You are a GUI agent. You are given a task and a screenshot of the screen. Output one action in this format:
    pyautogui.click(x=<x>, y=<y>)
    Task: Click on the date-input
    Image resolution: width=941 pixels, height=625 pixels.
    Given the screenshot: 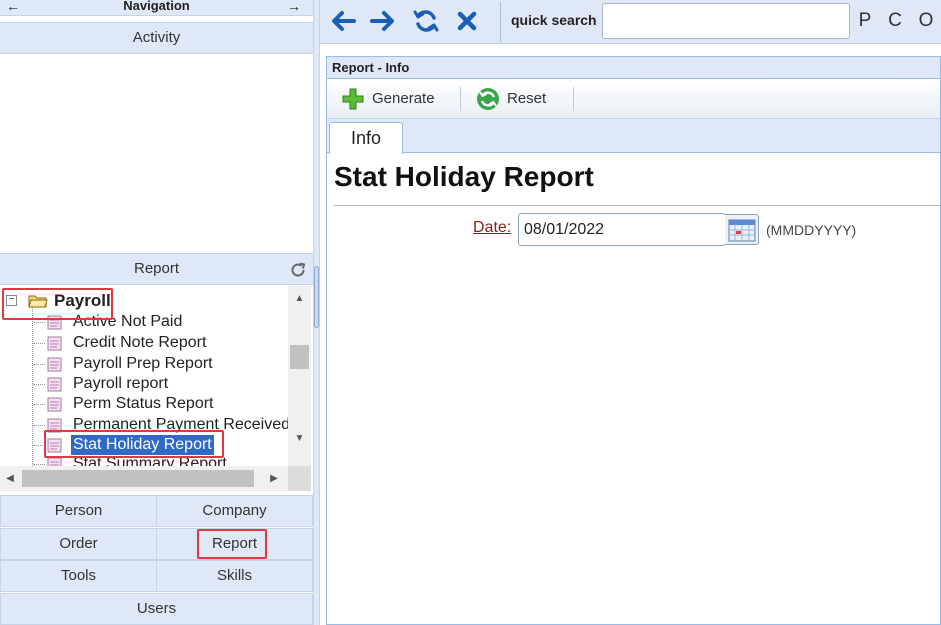 What is the action you would take?
    pyautogui.click(x=622, y=229)
    